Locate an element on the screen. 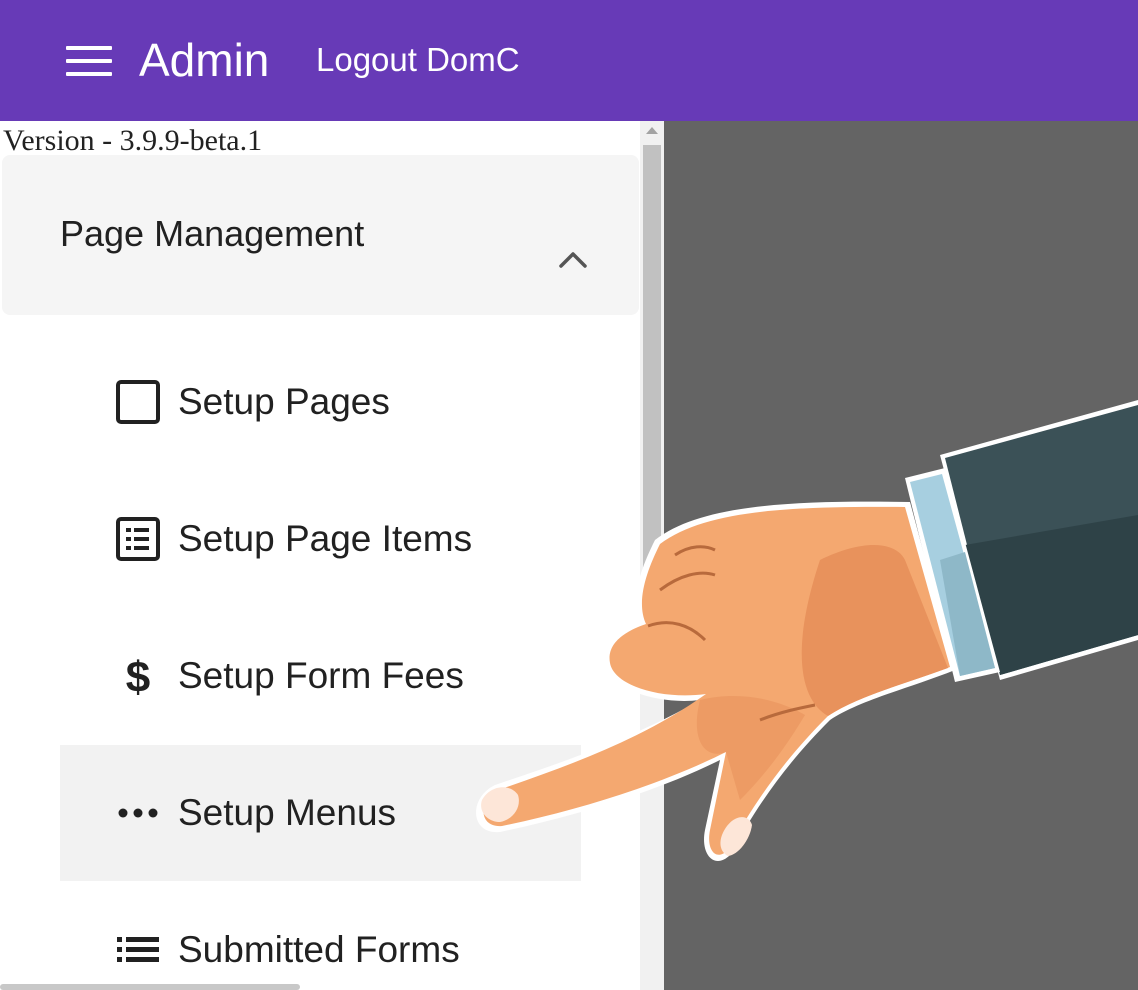  list-icon is located at coordinates (138, 949).